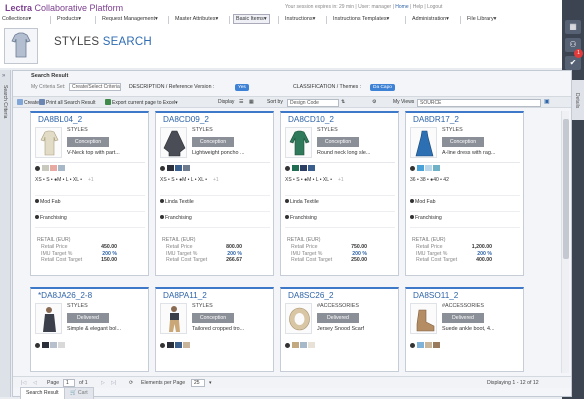 Image resolution: width=584 pixels, height=399 pixels. What do you see at coordinates (275, 102) in the screenshot?
I see `sort-label: Sort by` at bounding box center [275, 102].